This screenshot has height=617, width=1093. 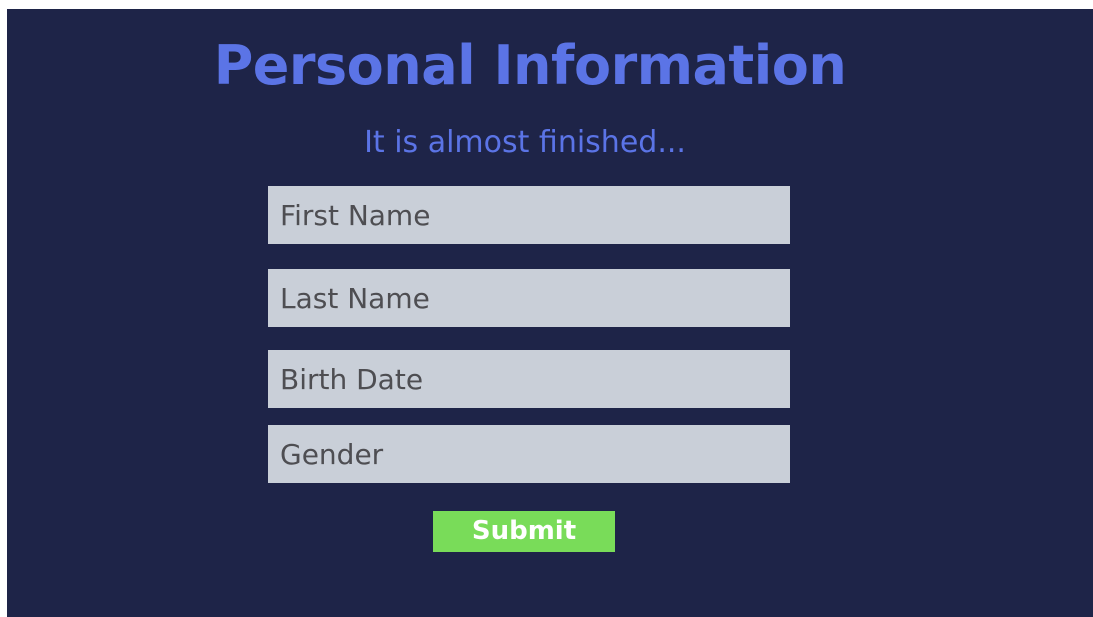 What do you see at coordinates (529, 298) in the screenshot?
I see `last-name-field` at bounding box center [529, 298].